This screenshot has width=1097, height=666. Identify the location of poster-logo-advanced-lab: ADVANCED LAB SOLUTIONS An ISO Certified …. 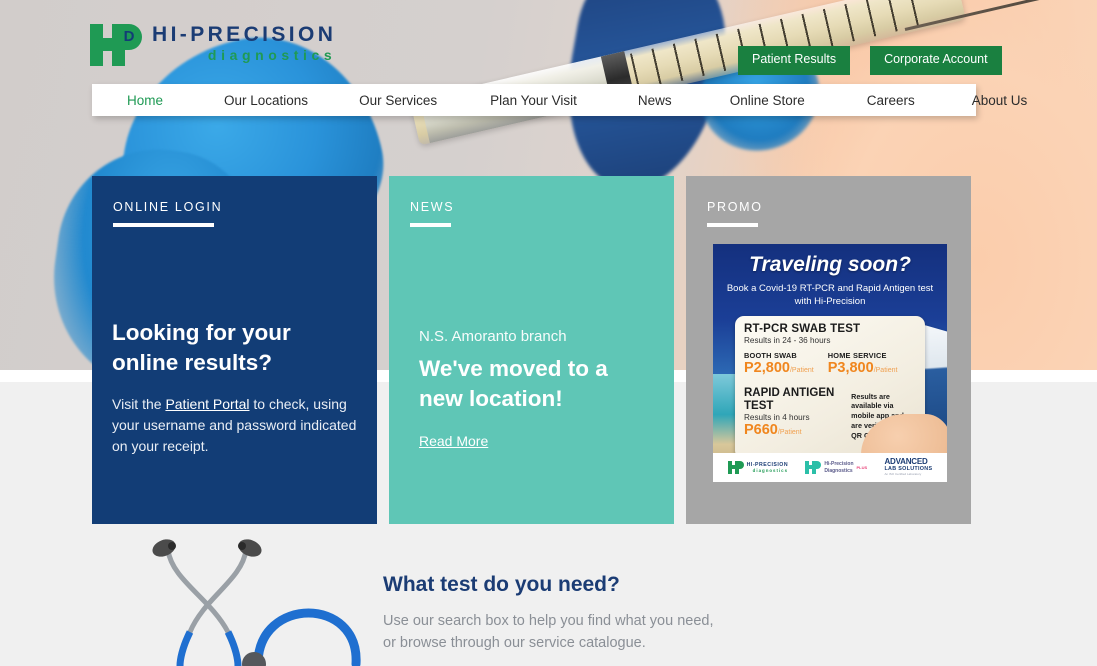
(908, 467).